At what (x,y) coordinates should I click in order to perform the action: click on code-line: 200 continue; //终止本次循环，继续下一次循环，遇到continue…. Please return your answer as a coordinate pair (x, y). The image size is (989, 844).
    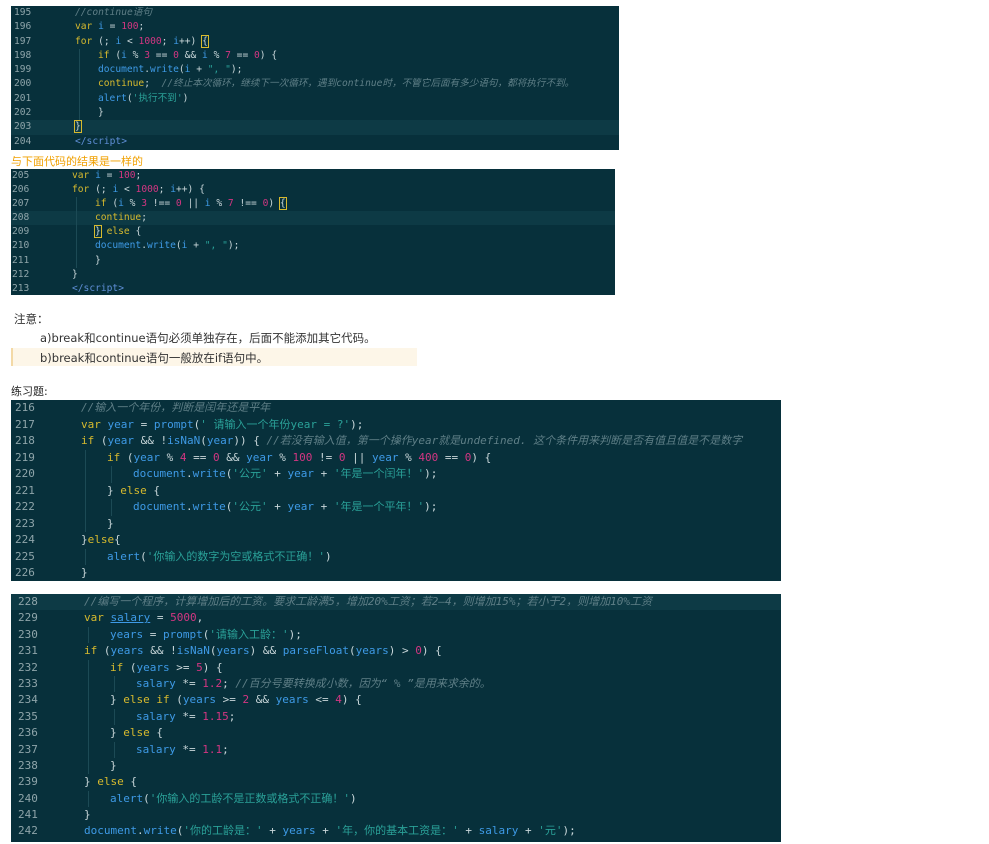
    Looking at the image, I should click on (315, 84).